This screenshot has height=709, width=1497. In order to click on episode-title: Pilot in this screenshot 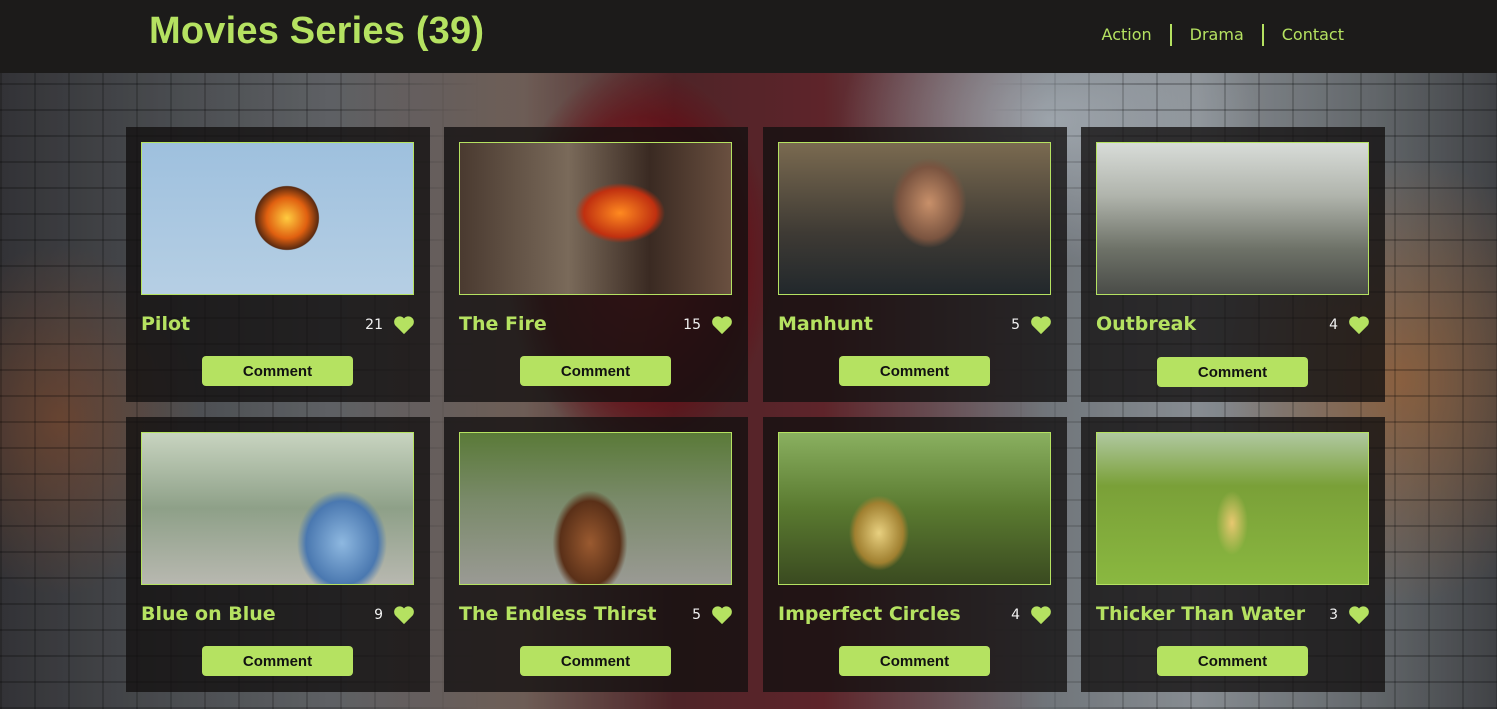, I will do `click(166, 324)`.